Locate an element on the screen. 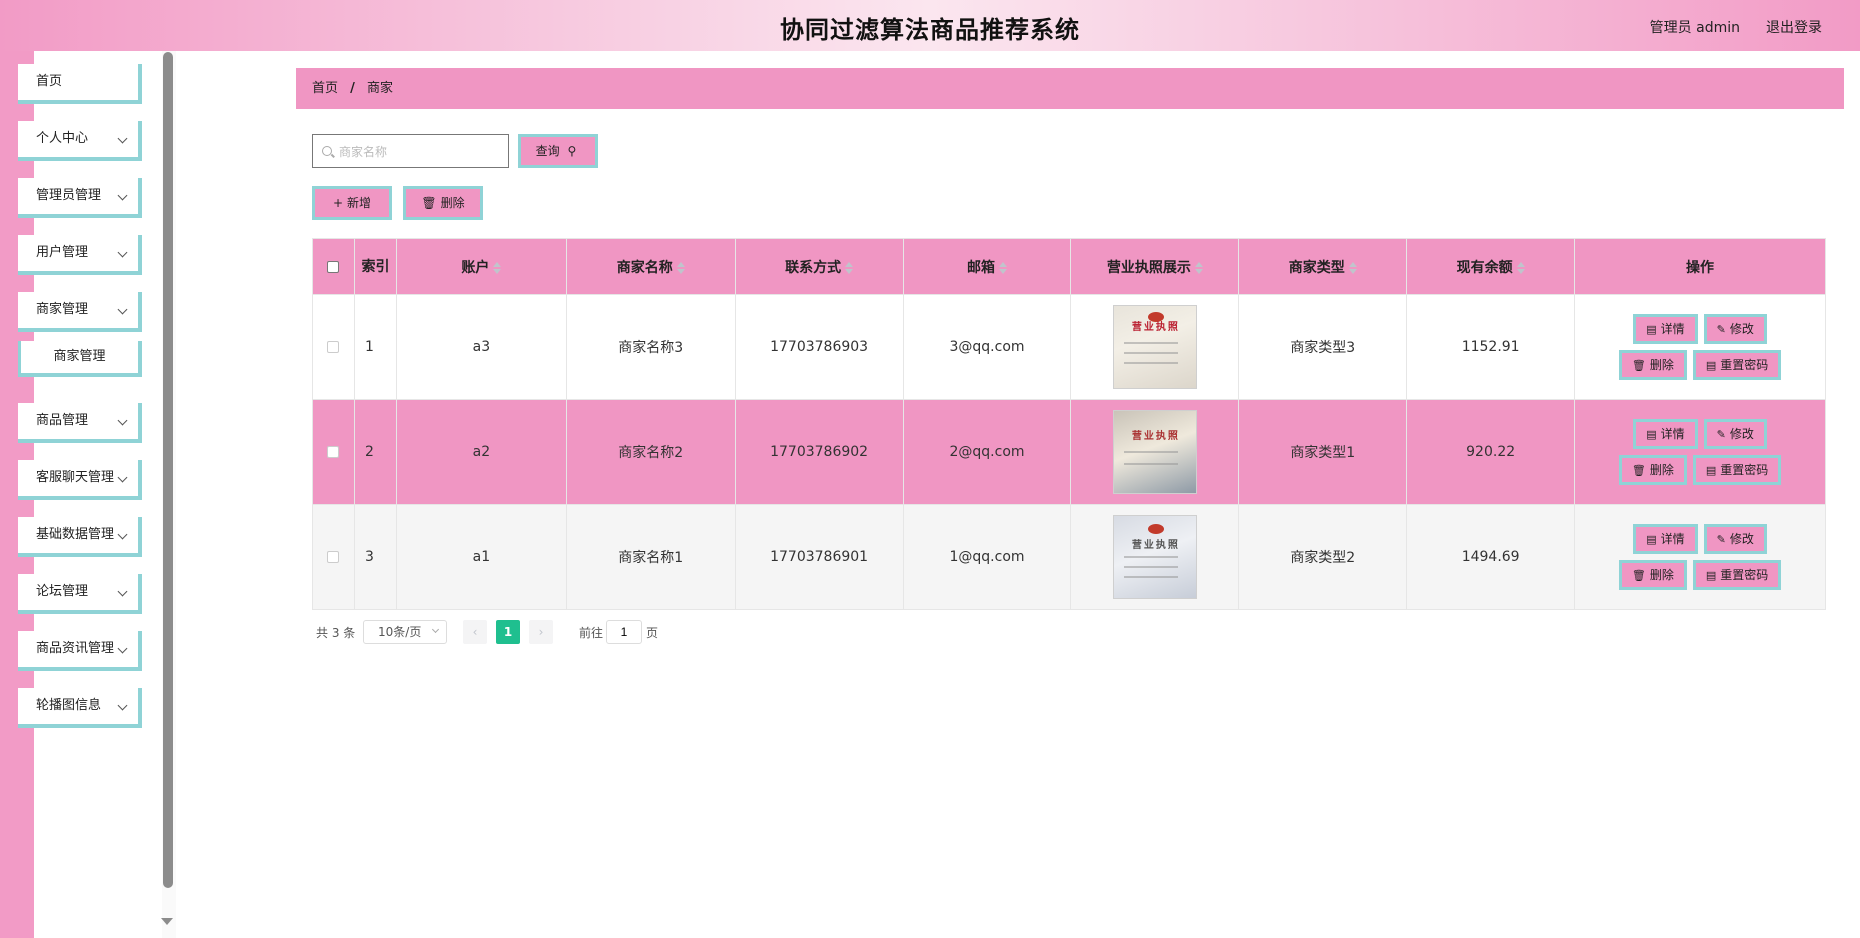 The height and width of the screenshot is (938, 1860). goto-page-input is located at coordinates (624, 632).